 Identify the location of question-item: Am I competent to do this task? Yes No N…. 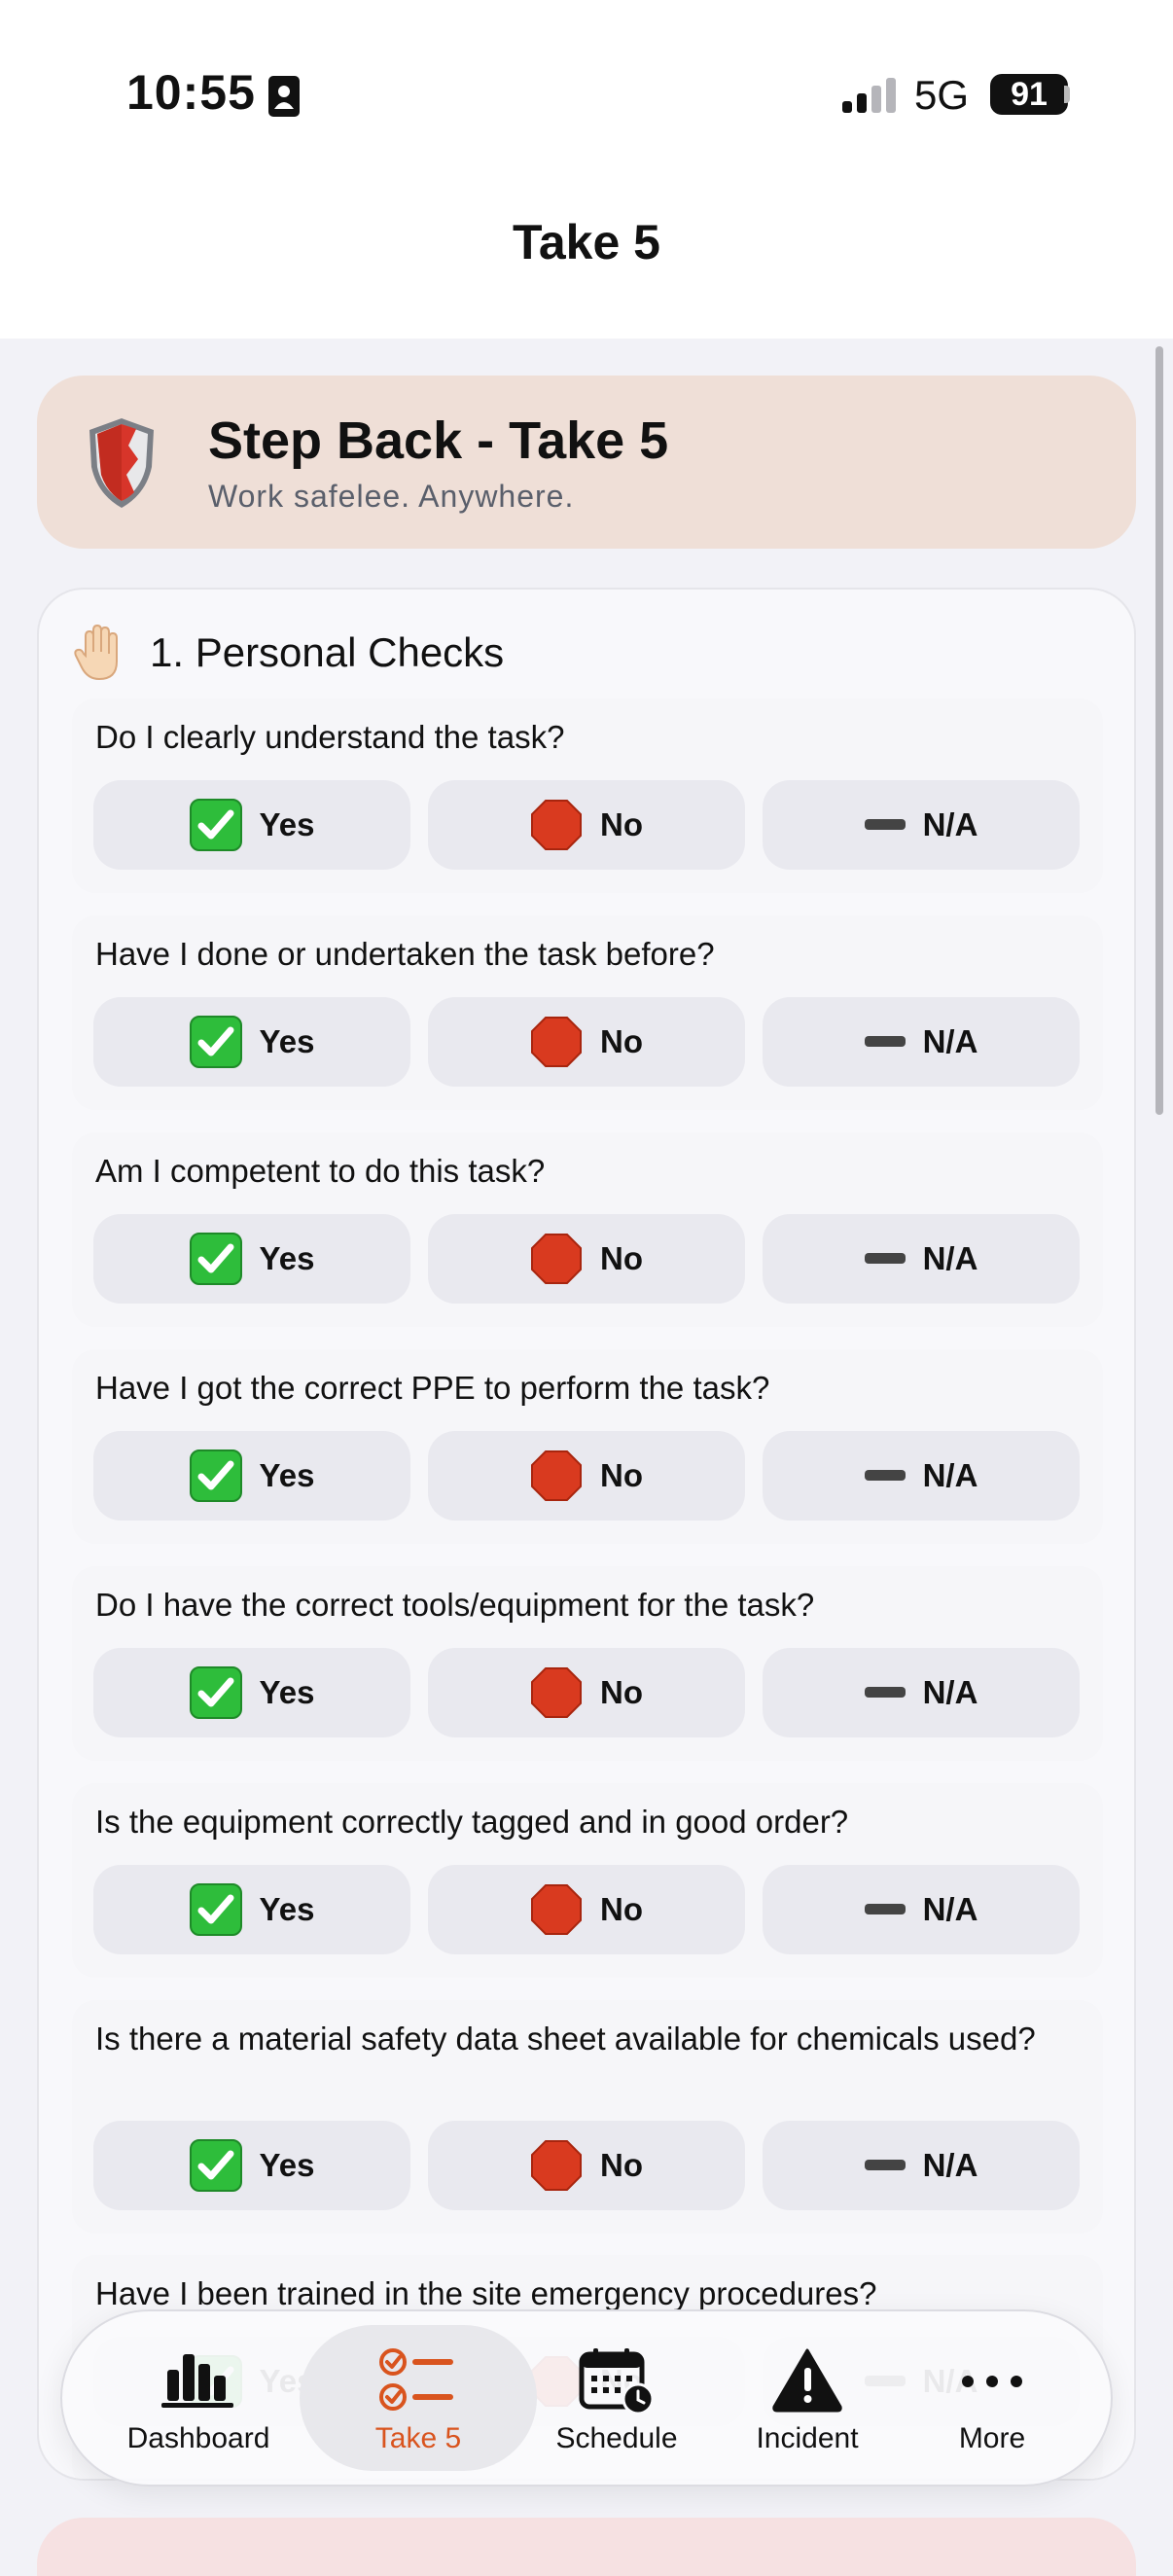
(587, 1229).